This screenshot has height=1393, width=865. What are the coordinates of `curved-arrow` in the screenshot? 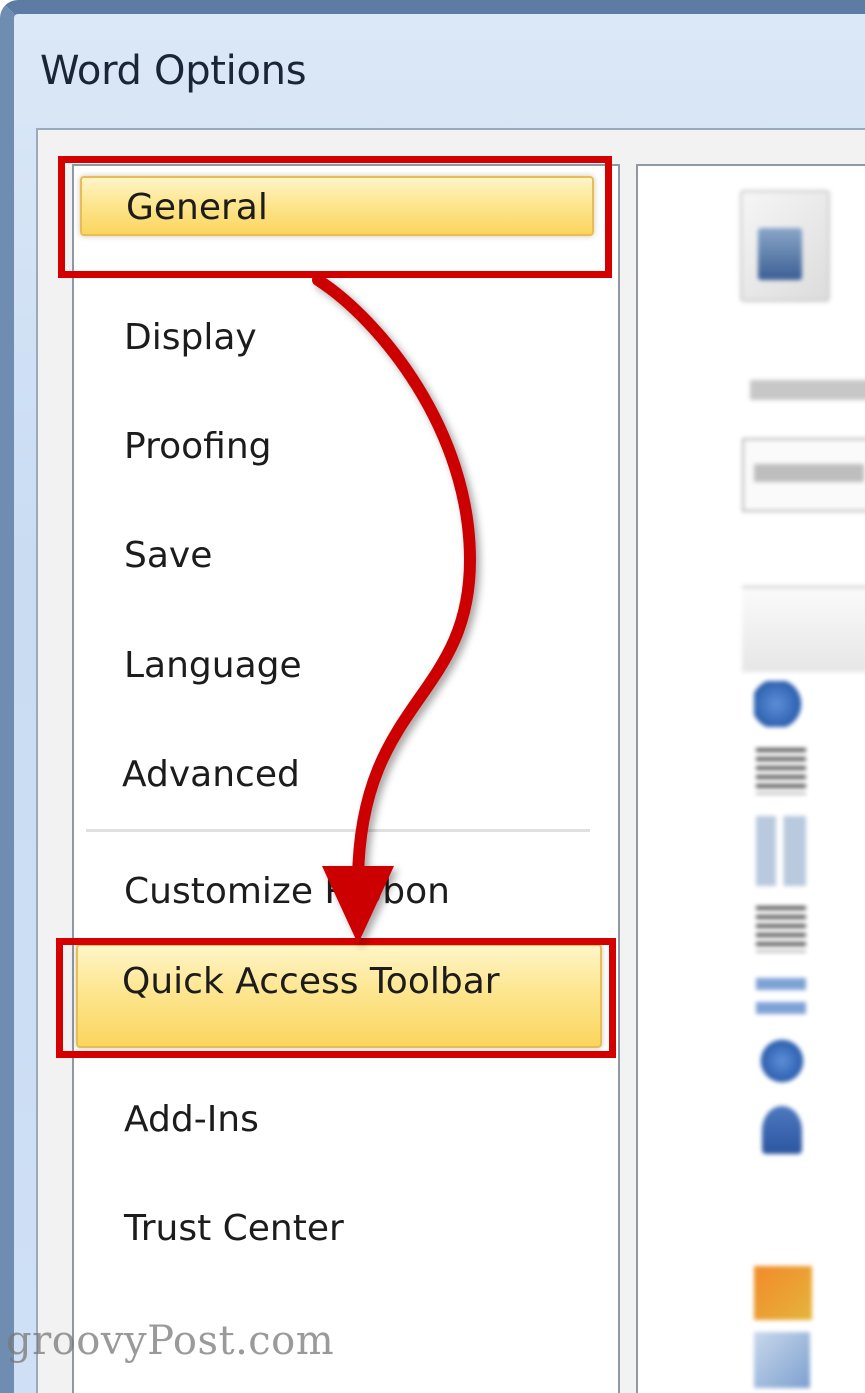 It's located at (394, 609).